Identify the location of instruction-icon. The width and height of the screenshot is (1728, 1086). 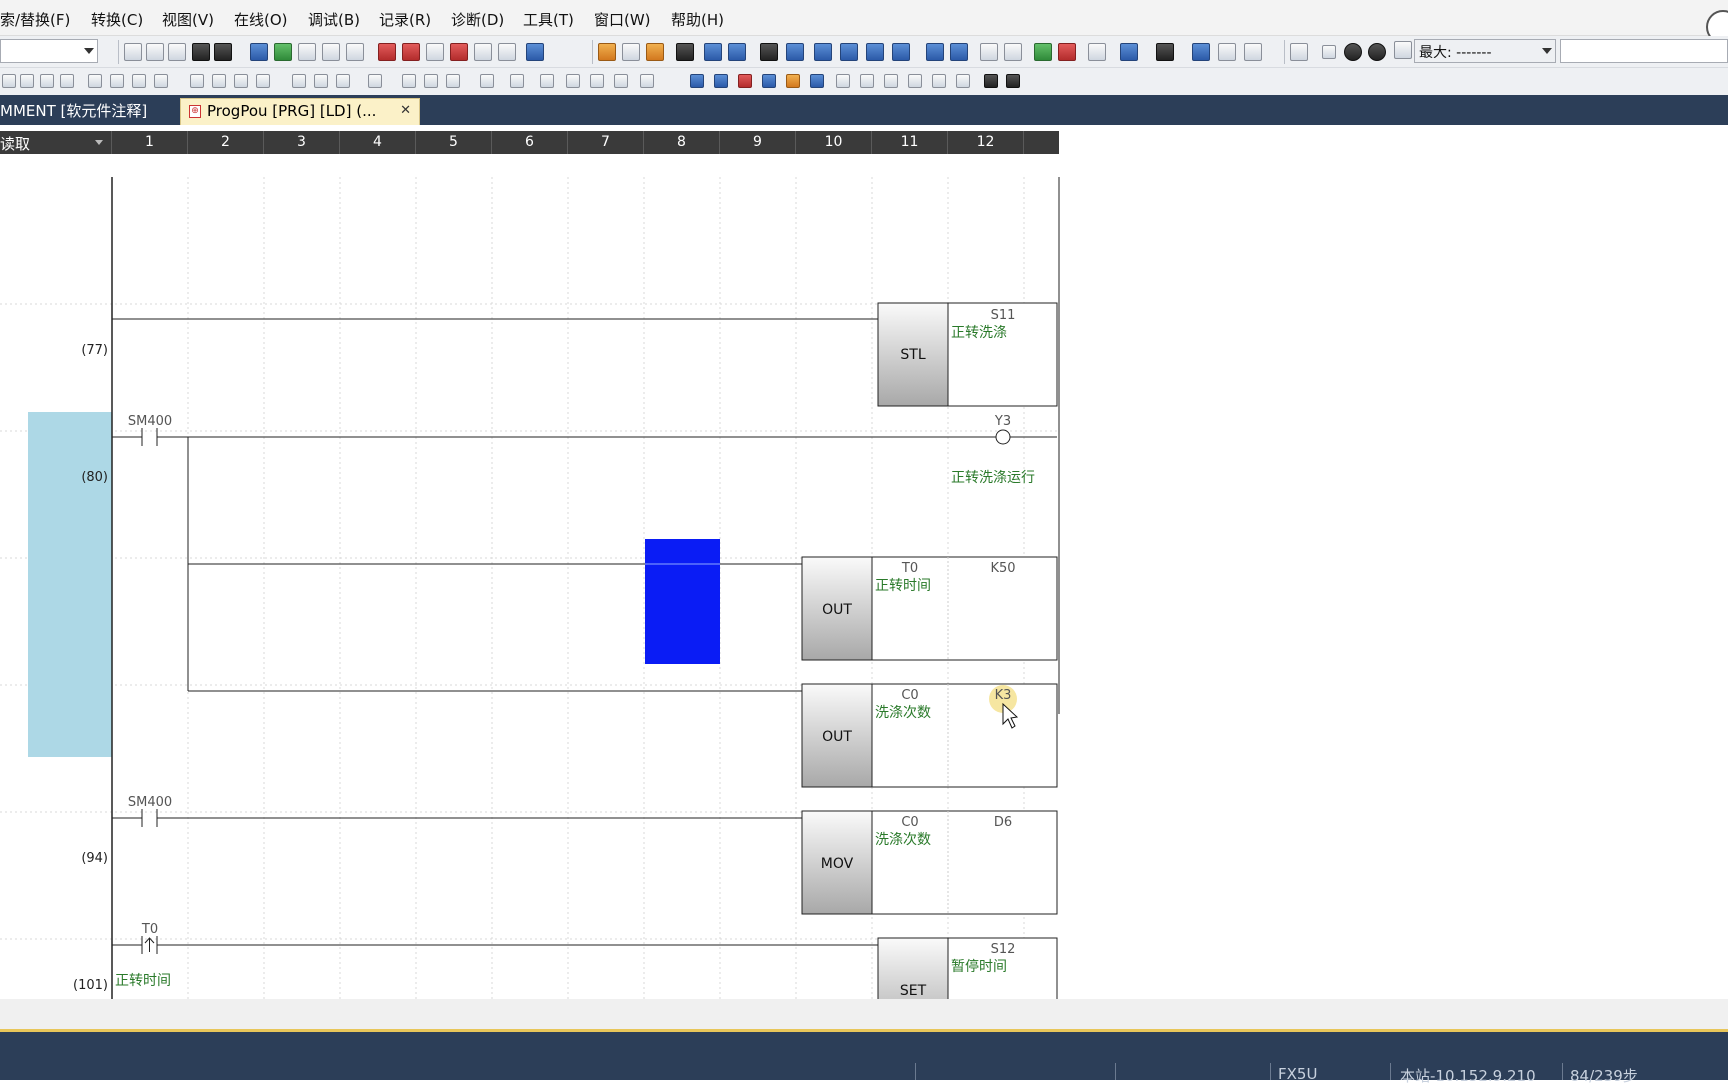
(375, 81).